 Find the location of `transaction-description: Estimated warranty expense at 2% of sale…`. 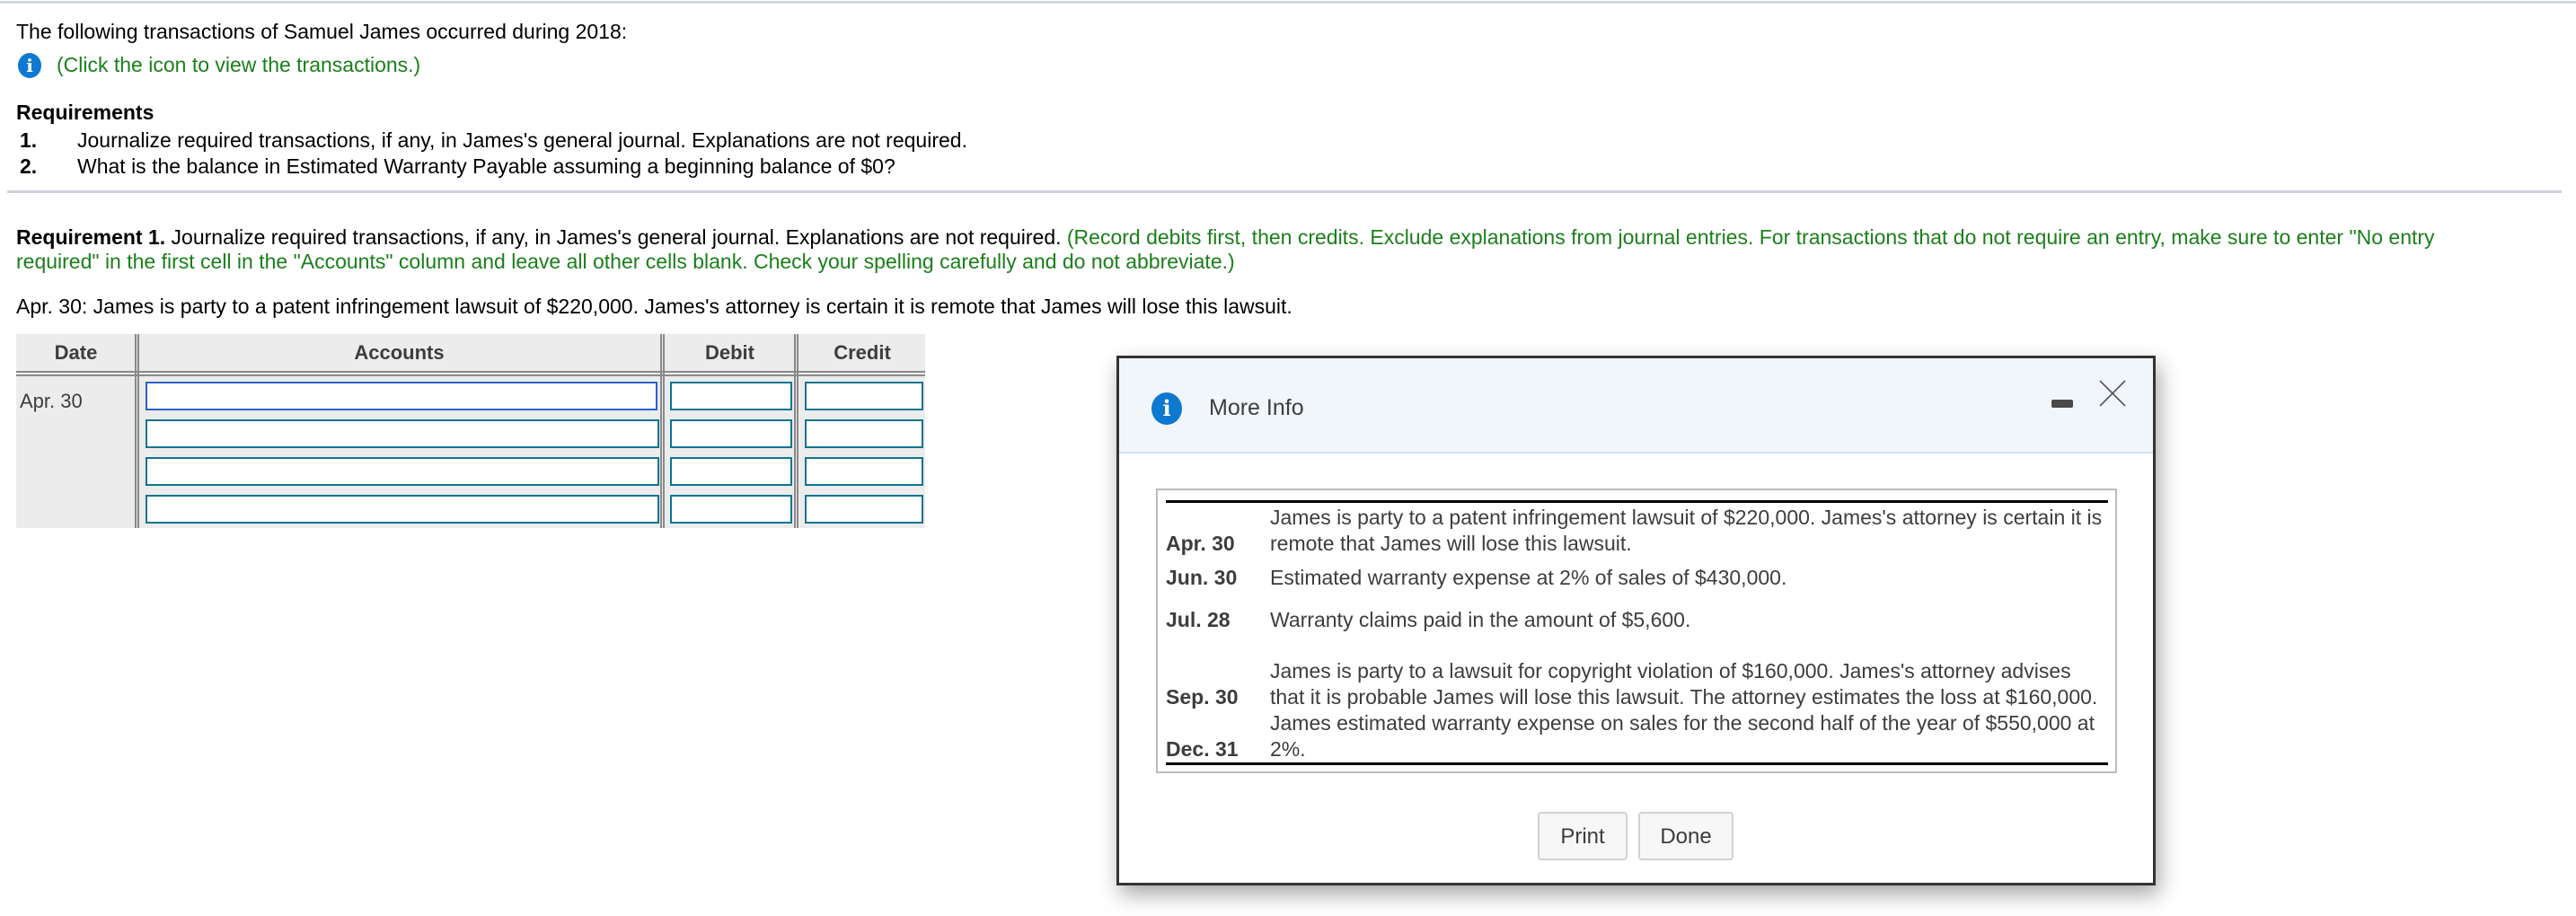

transaction-description: Estimated warranty expense at 2% of sale… is located at coordinates (1528, 577).